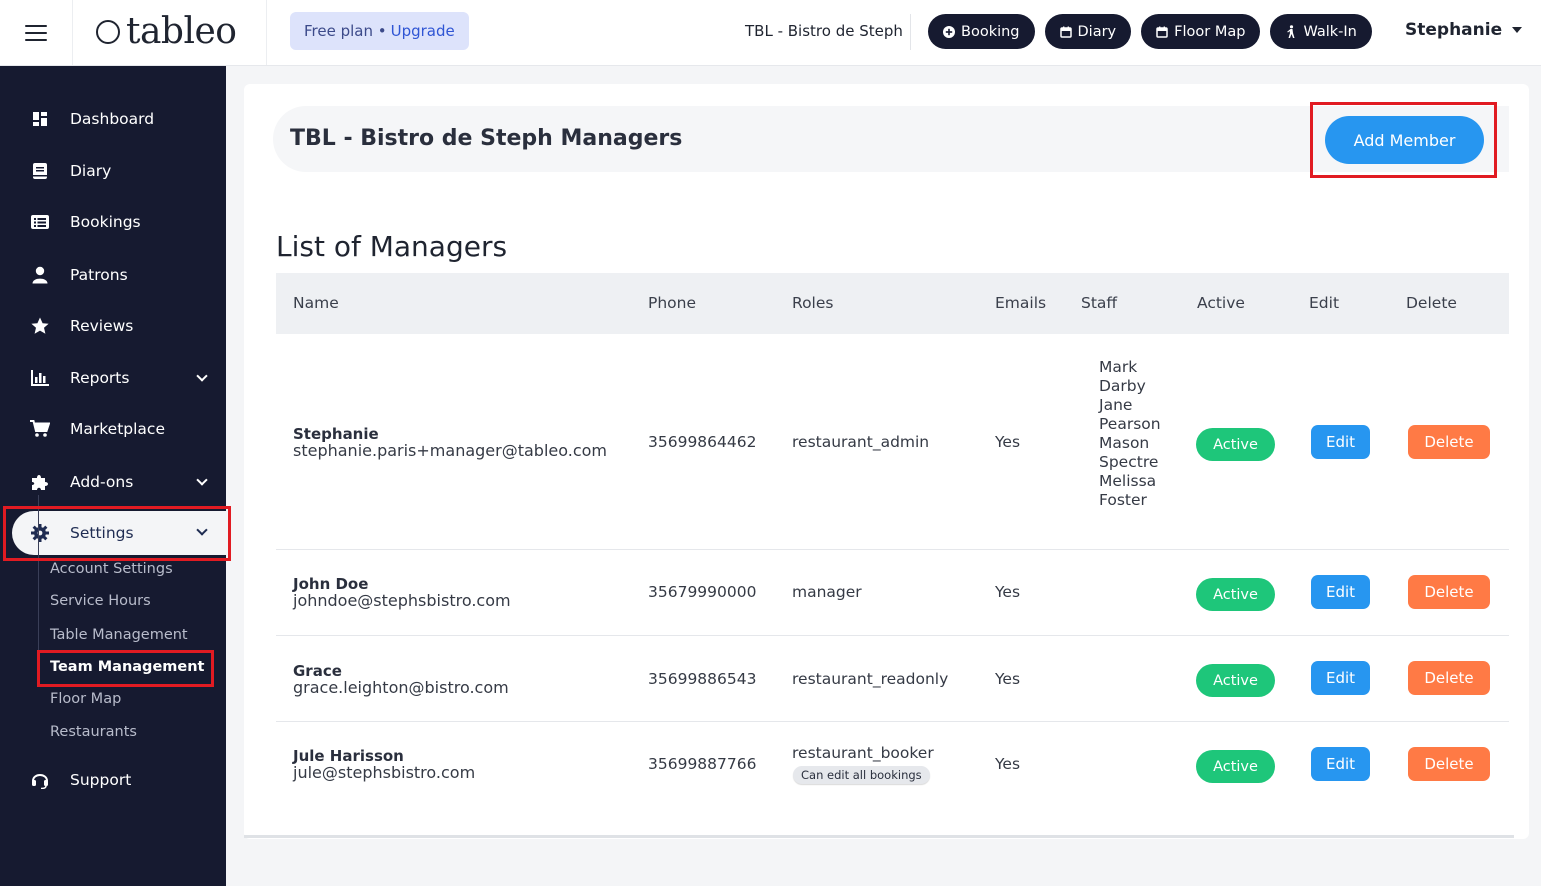  I want to click on diary-button: Diary, so click(1088, 31).